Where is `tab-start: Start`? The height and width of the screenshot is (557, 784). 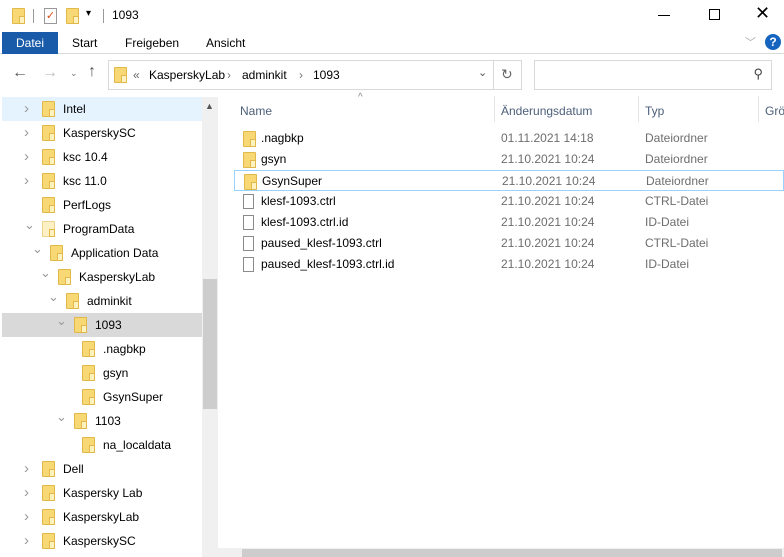
tab-start: Start is located at coordinates (84, 43).